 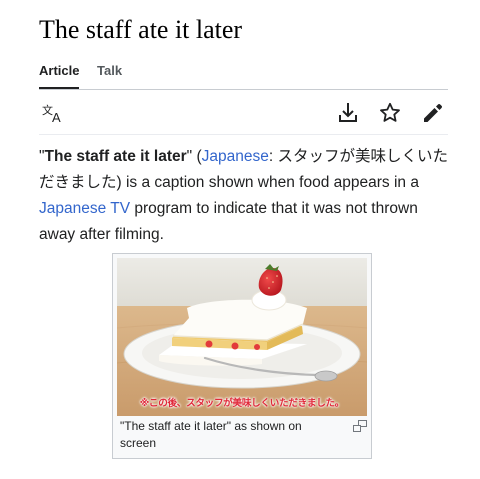 What do you see at coordinates (115, 156) in the screenshot?
I see `article-term: The staff ate it later` at bounding box center [115, 156].